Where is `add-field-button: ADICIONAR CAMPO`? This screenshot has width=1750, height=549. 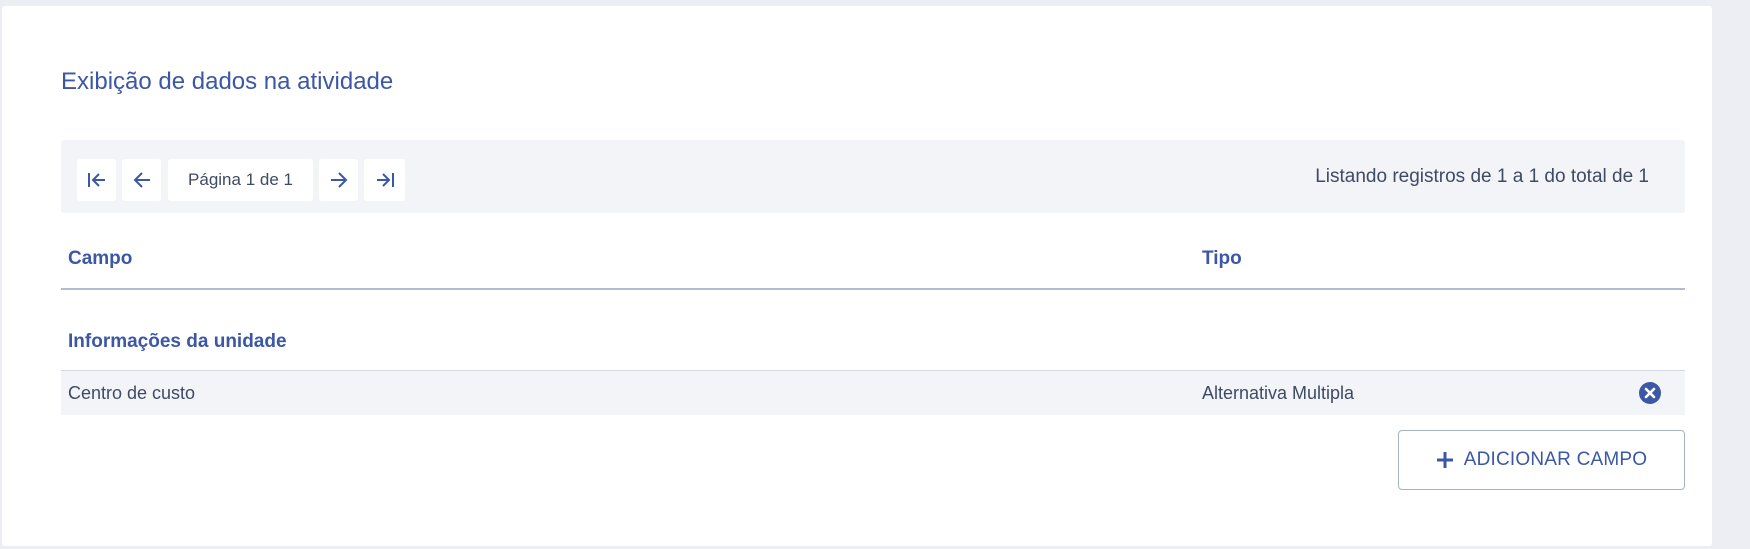 add-field-button: ADICIONAR CAMPO is located at coordinates (1541, 460).